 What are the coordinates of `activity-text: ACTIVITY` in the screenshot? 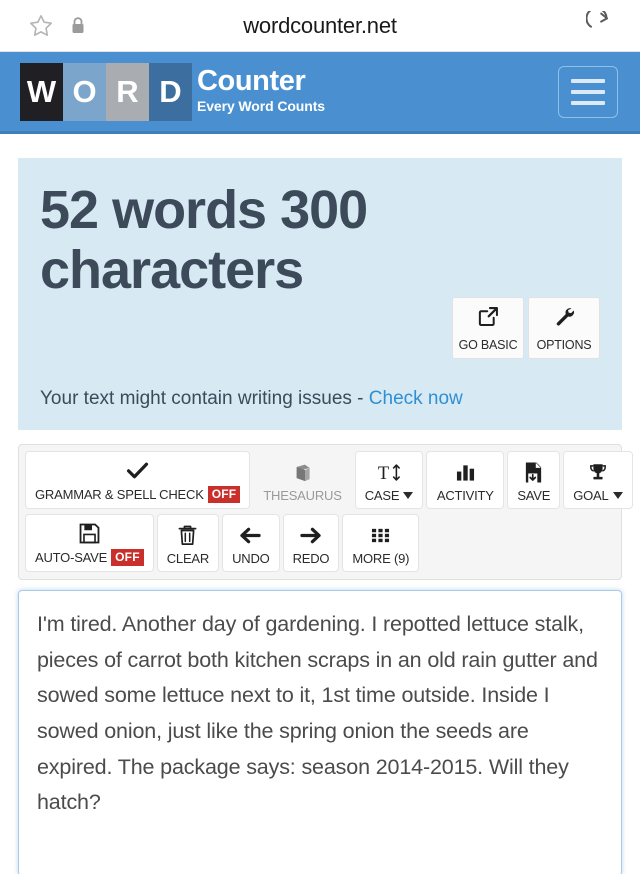 It's located at (465, 495).